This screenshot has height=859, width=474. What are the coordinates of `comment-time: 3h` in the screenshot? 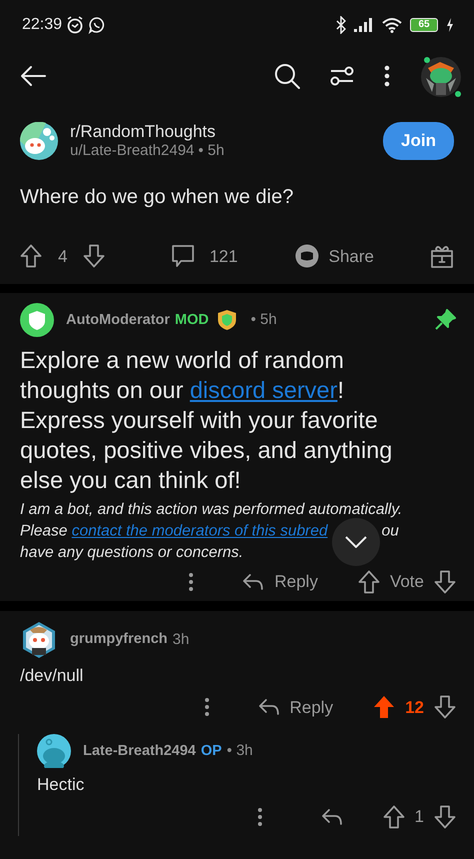 It's located at (181, 640).